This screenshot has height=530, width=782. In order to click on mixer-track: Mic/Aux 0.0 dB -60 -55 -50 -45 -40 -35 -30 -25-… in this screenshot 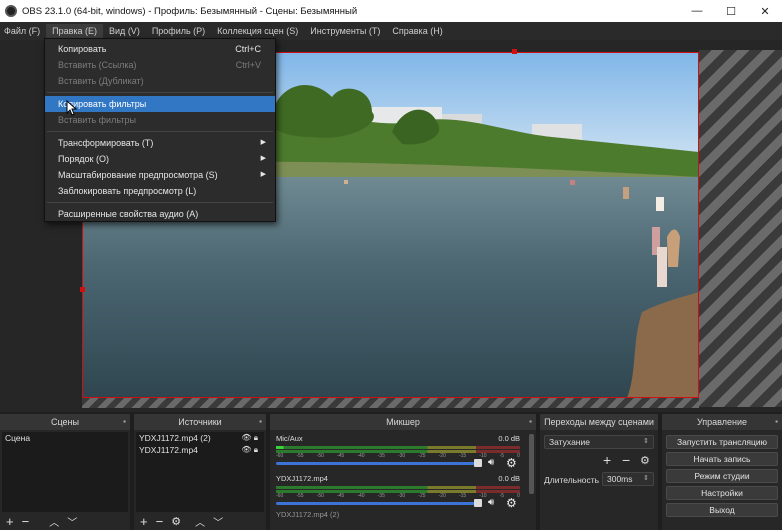, I will do `click(399, 451)`.